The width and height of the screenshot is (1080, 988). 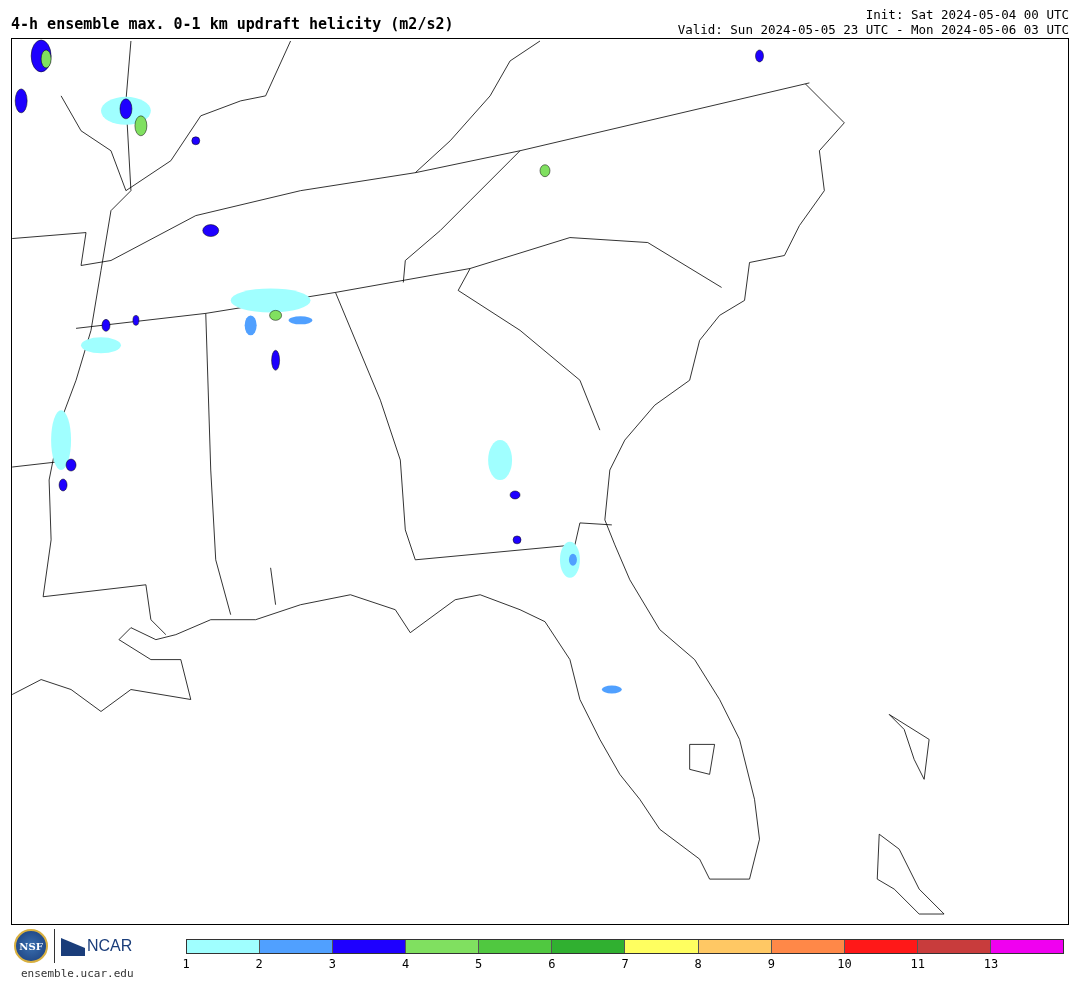 I want to click on scale-tick-label: 5, so click(x=479, y=964).